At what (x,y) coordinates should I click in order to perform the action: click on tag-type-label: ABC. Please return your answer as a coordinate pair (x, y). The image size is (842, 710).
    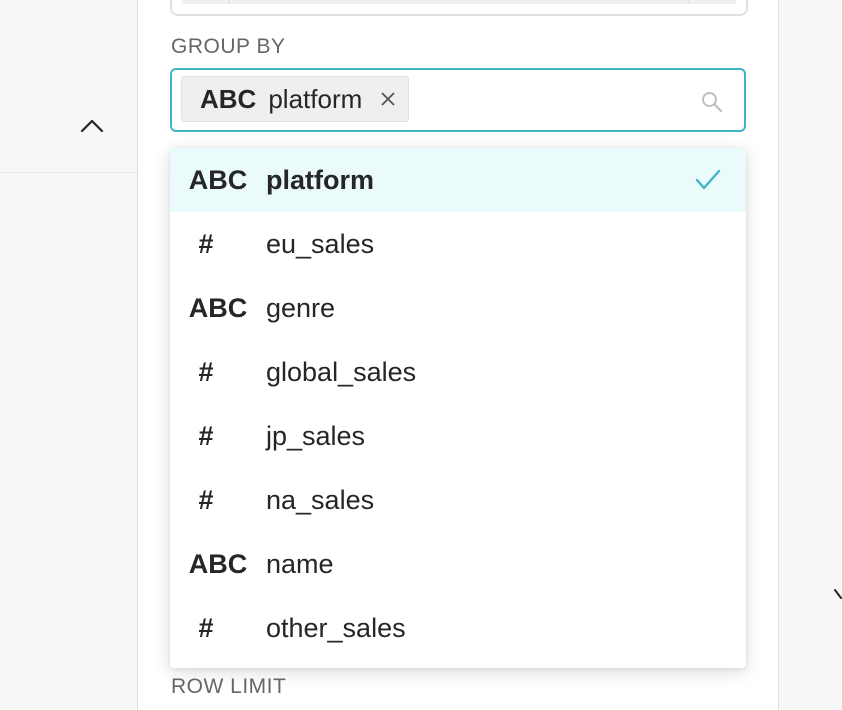
    Looking at the image, I should click on (228, 98).